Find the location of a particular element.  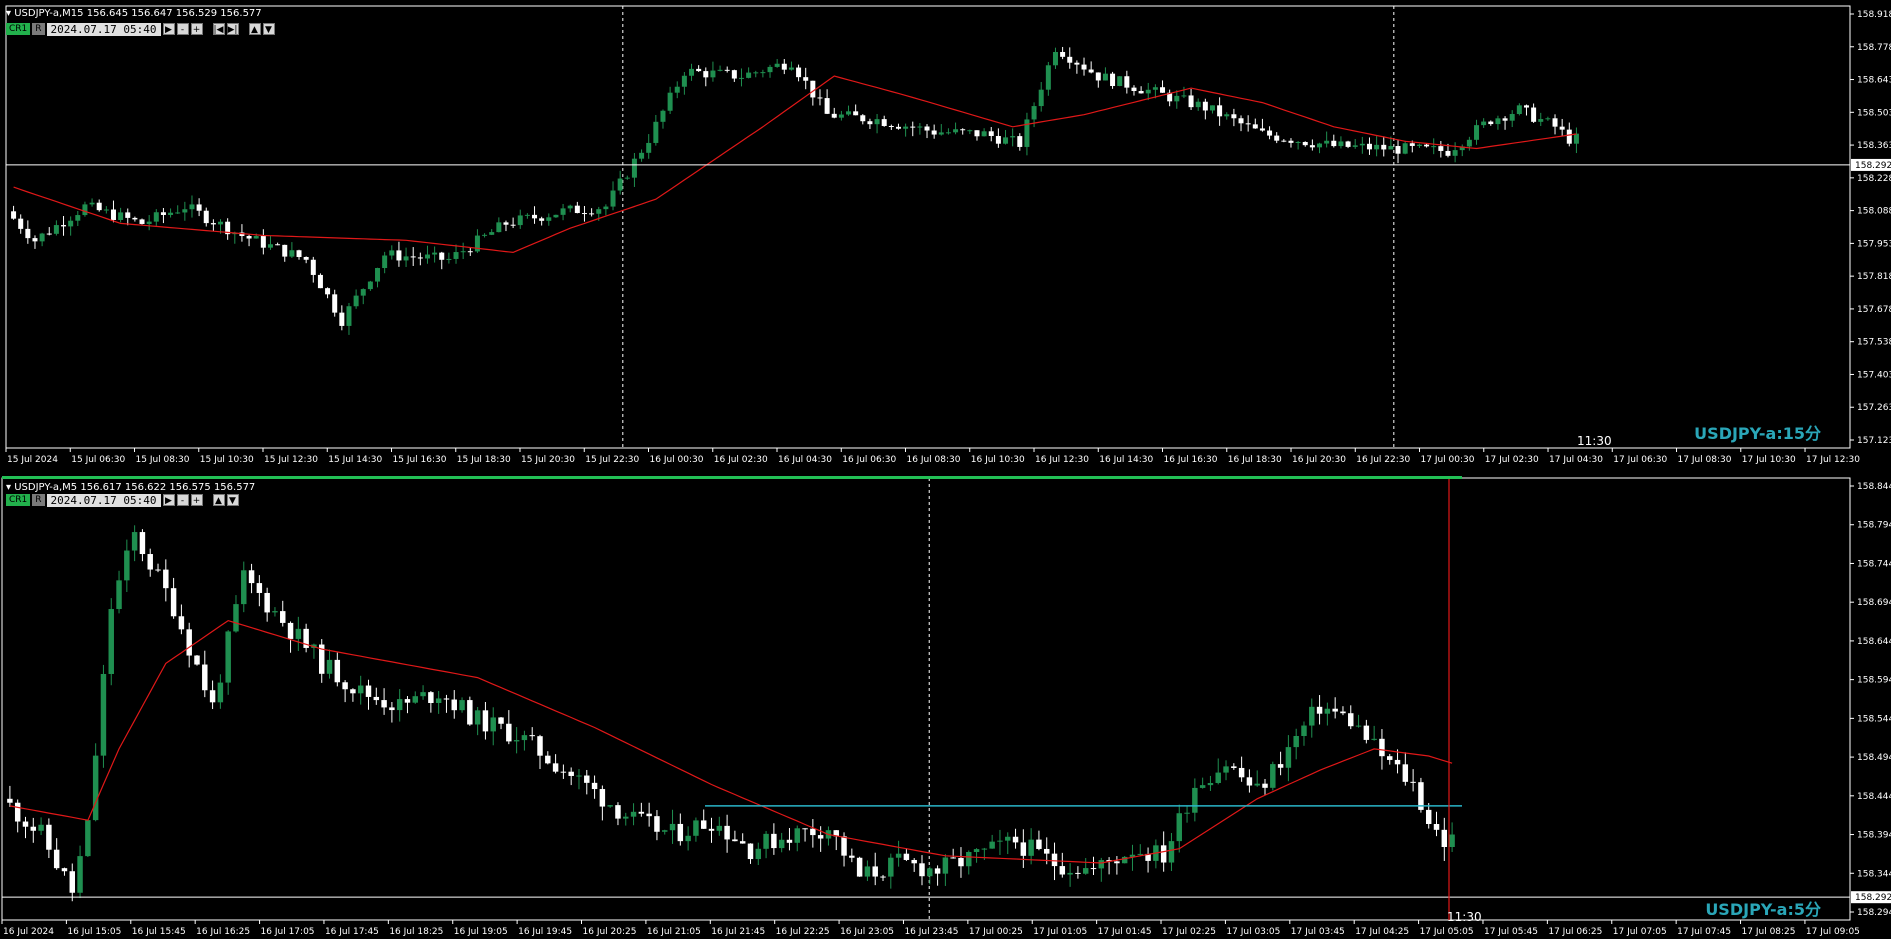

x-tick-label: 15 Jul 14:30 is located at coordinates (355, 460).